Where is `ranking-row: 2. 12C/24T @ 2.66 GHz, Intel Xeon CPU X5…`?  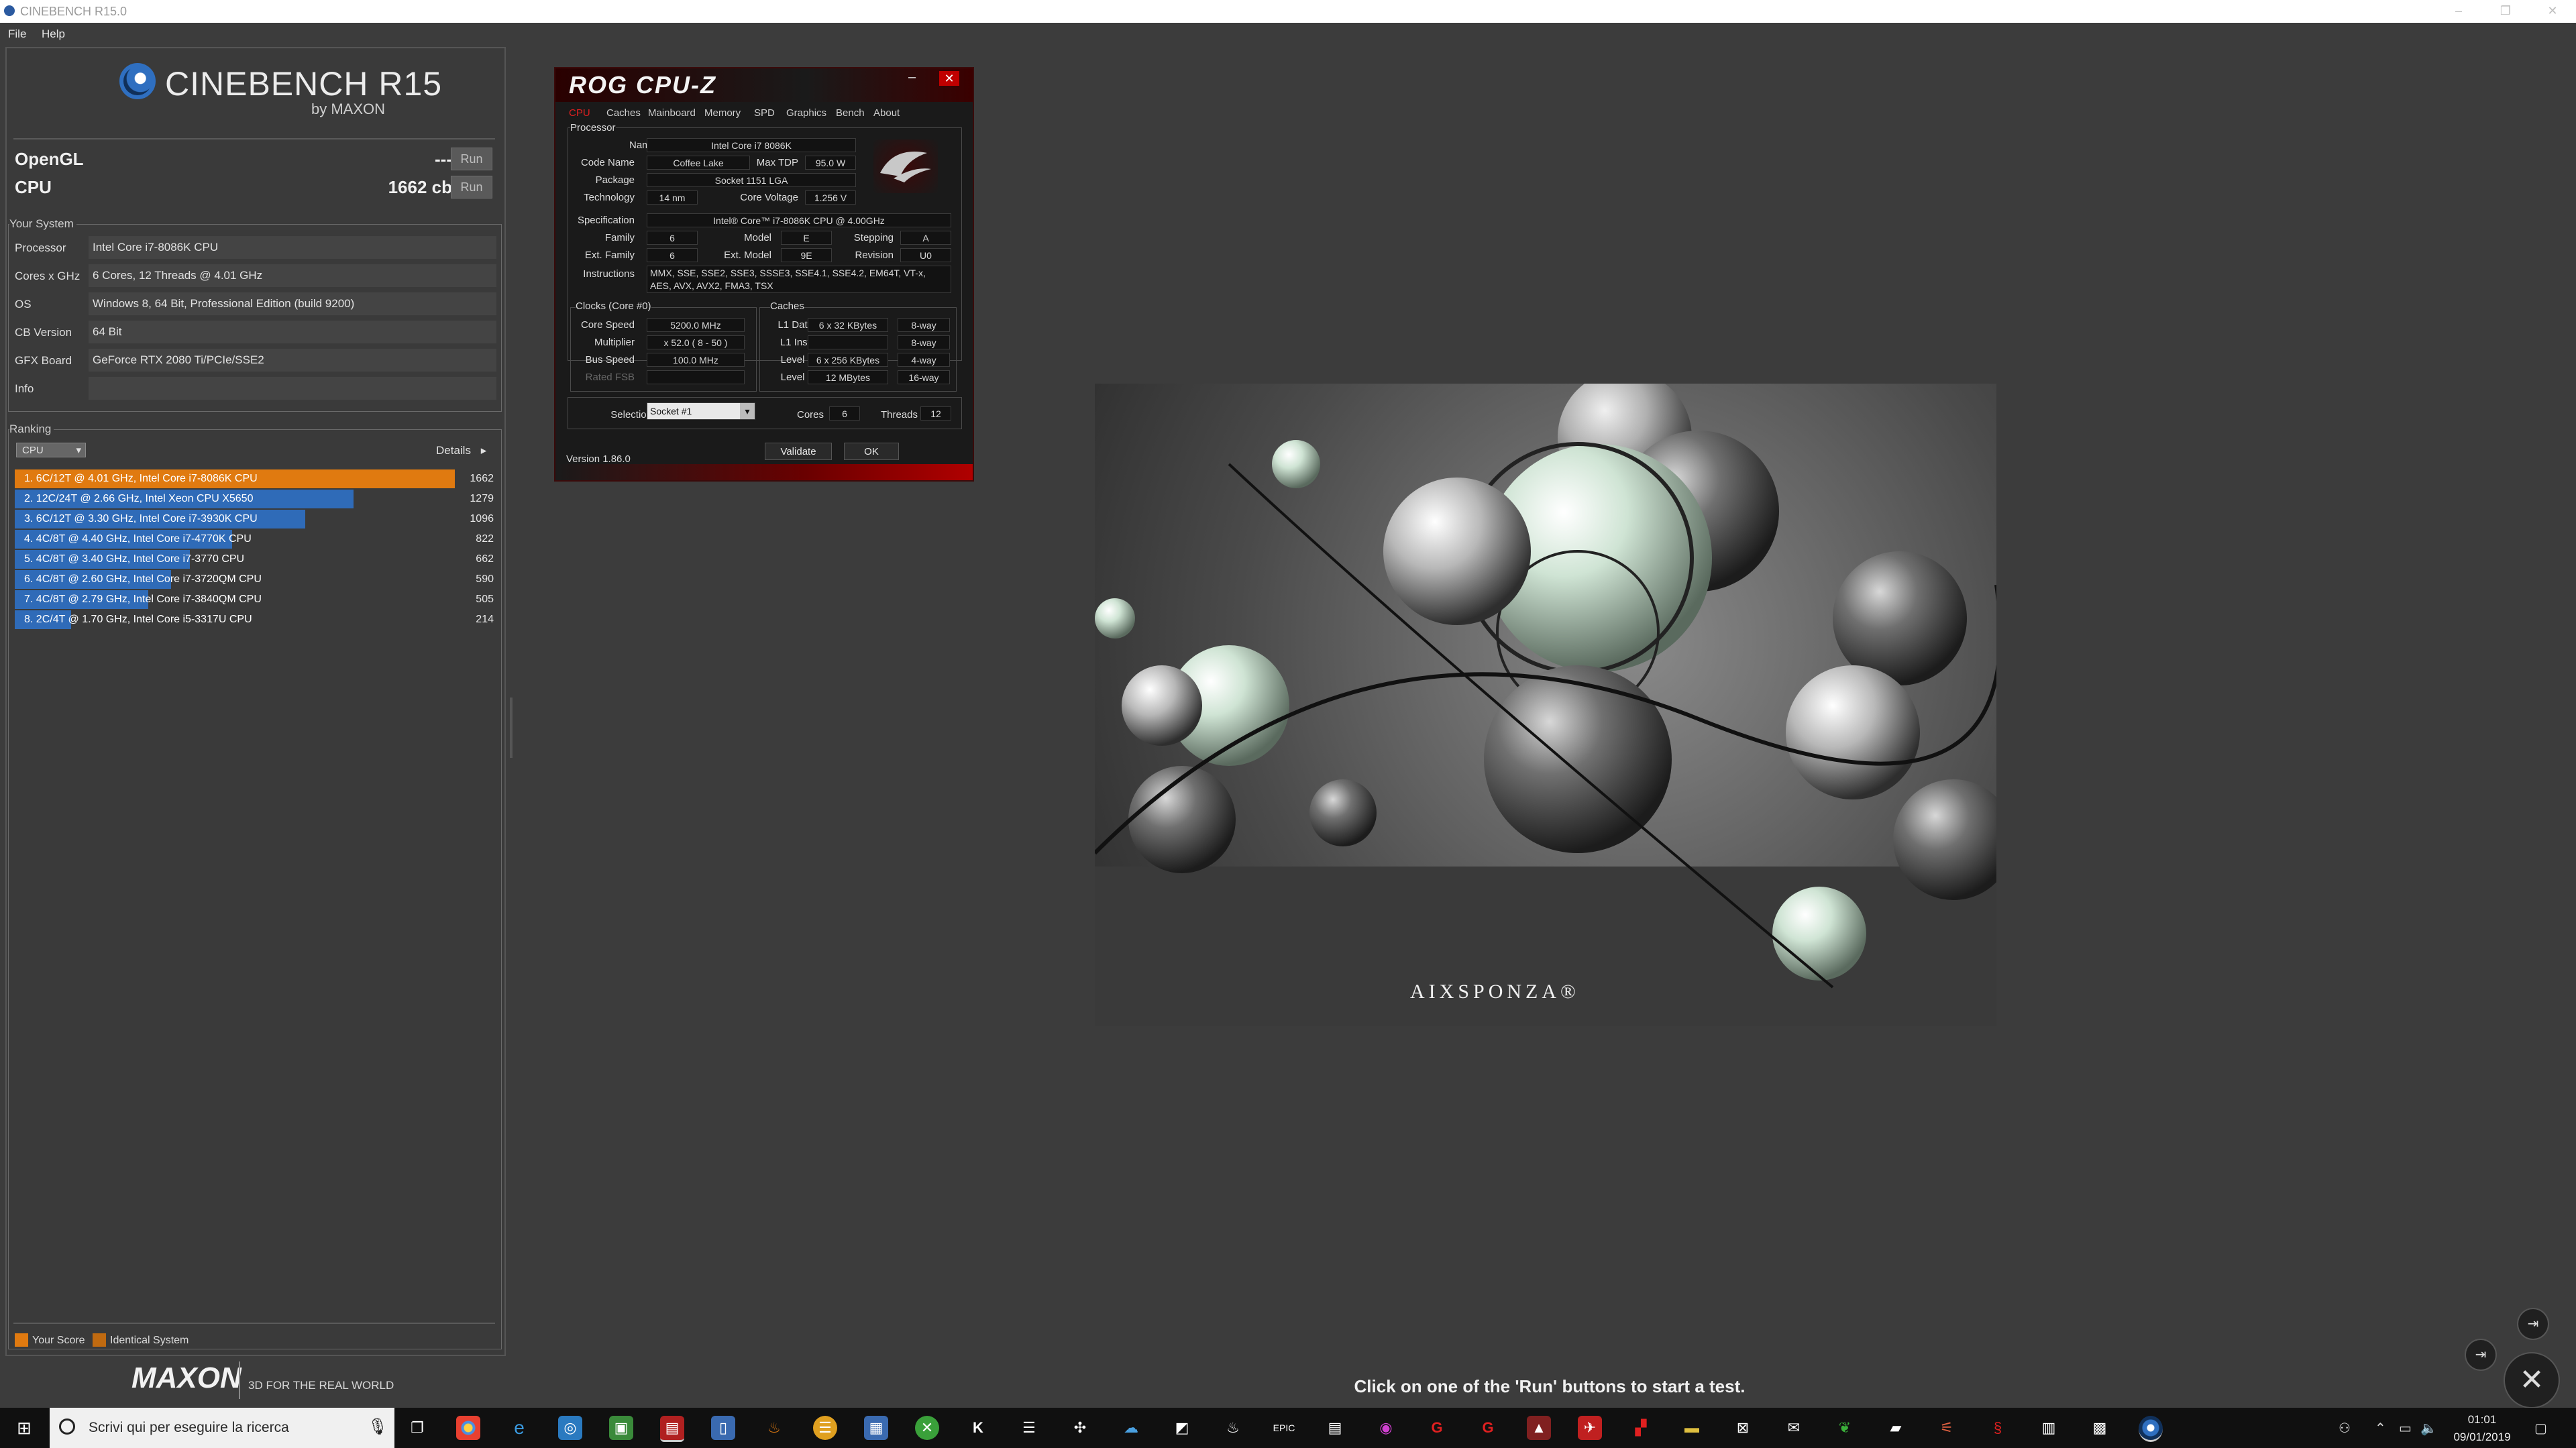
ranking-row: 2. 12C/24T @ 2.66 GHz, Intel Xeon CPU X5… is located at coordinates (255, 499).